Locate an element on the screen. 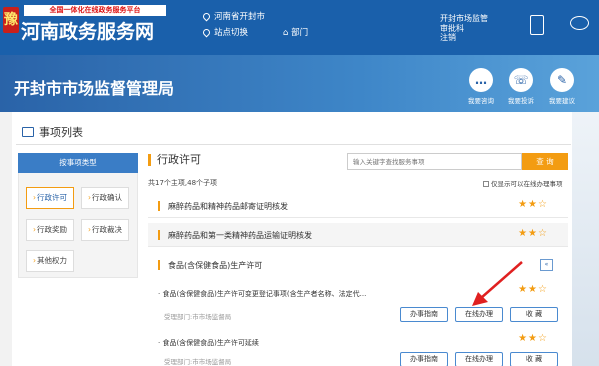 The image size is (599, 366). item-count: 共17个主项,48个子项 is located at coordinates (183, 183).